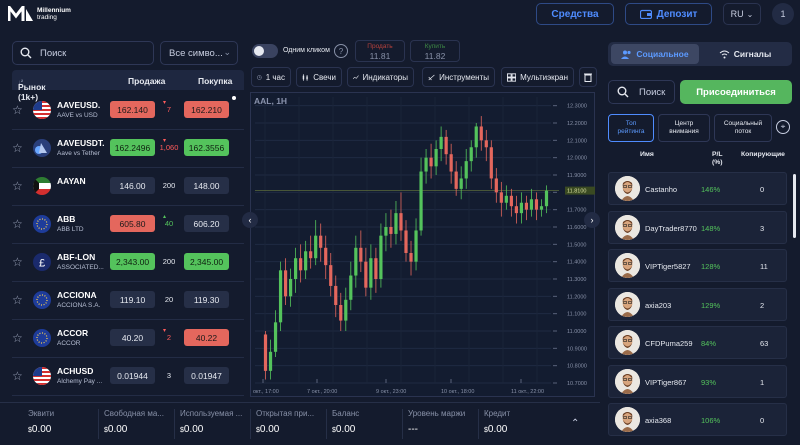 This screenshot has height=445, width=800. I want to click on symbol-filter-select: Все симво... ⌄, so click(199, 53).